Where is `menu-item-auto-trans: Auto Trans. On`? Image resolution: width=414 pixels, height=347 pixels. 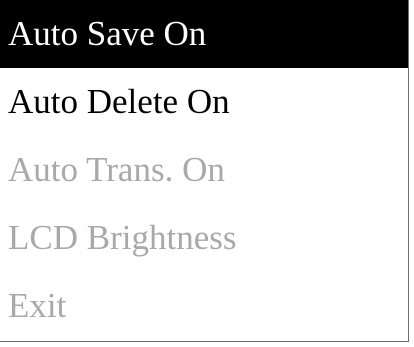 menu-item-auto-trans: Auto Trans. On is located at coordinates (116, 169).